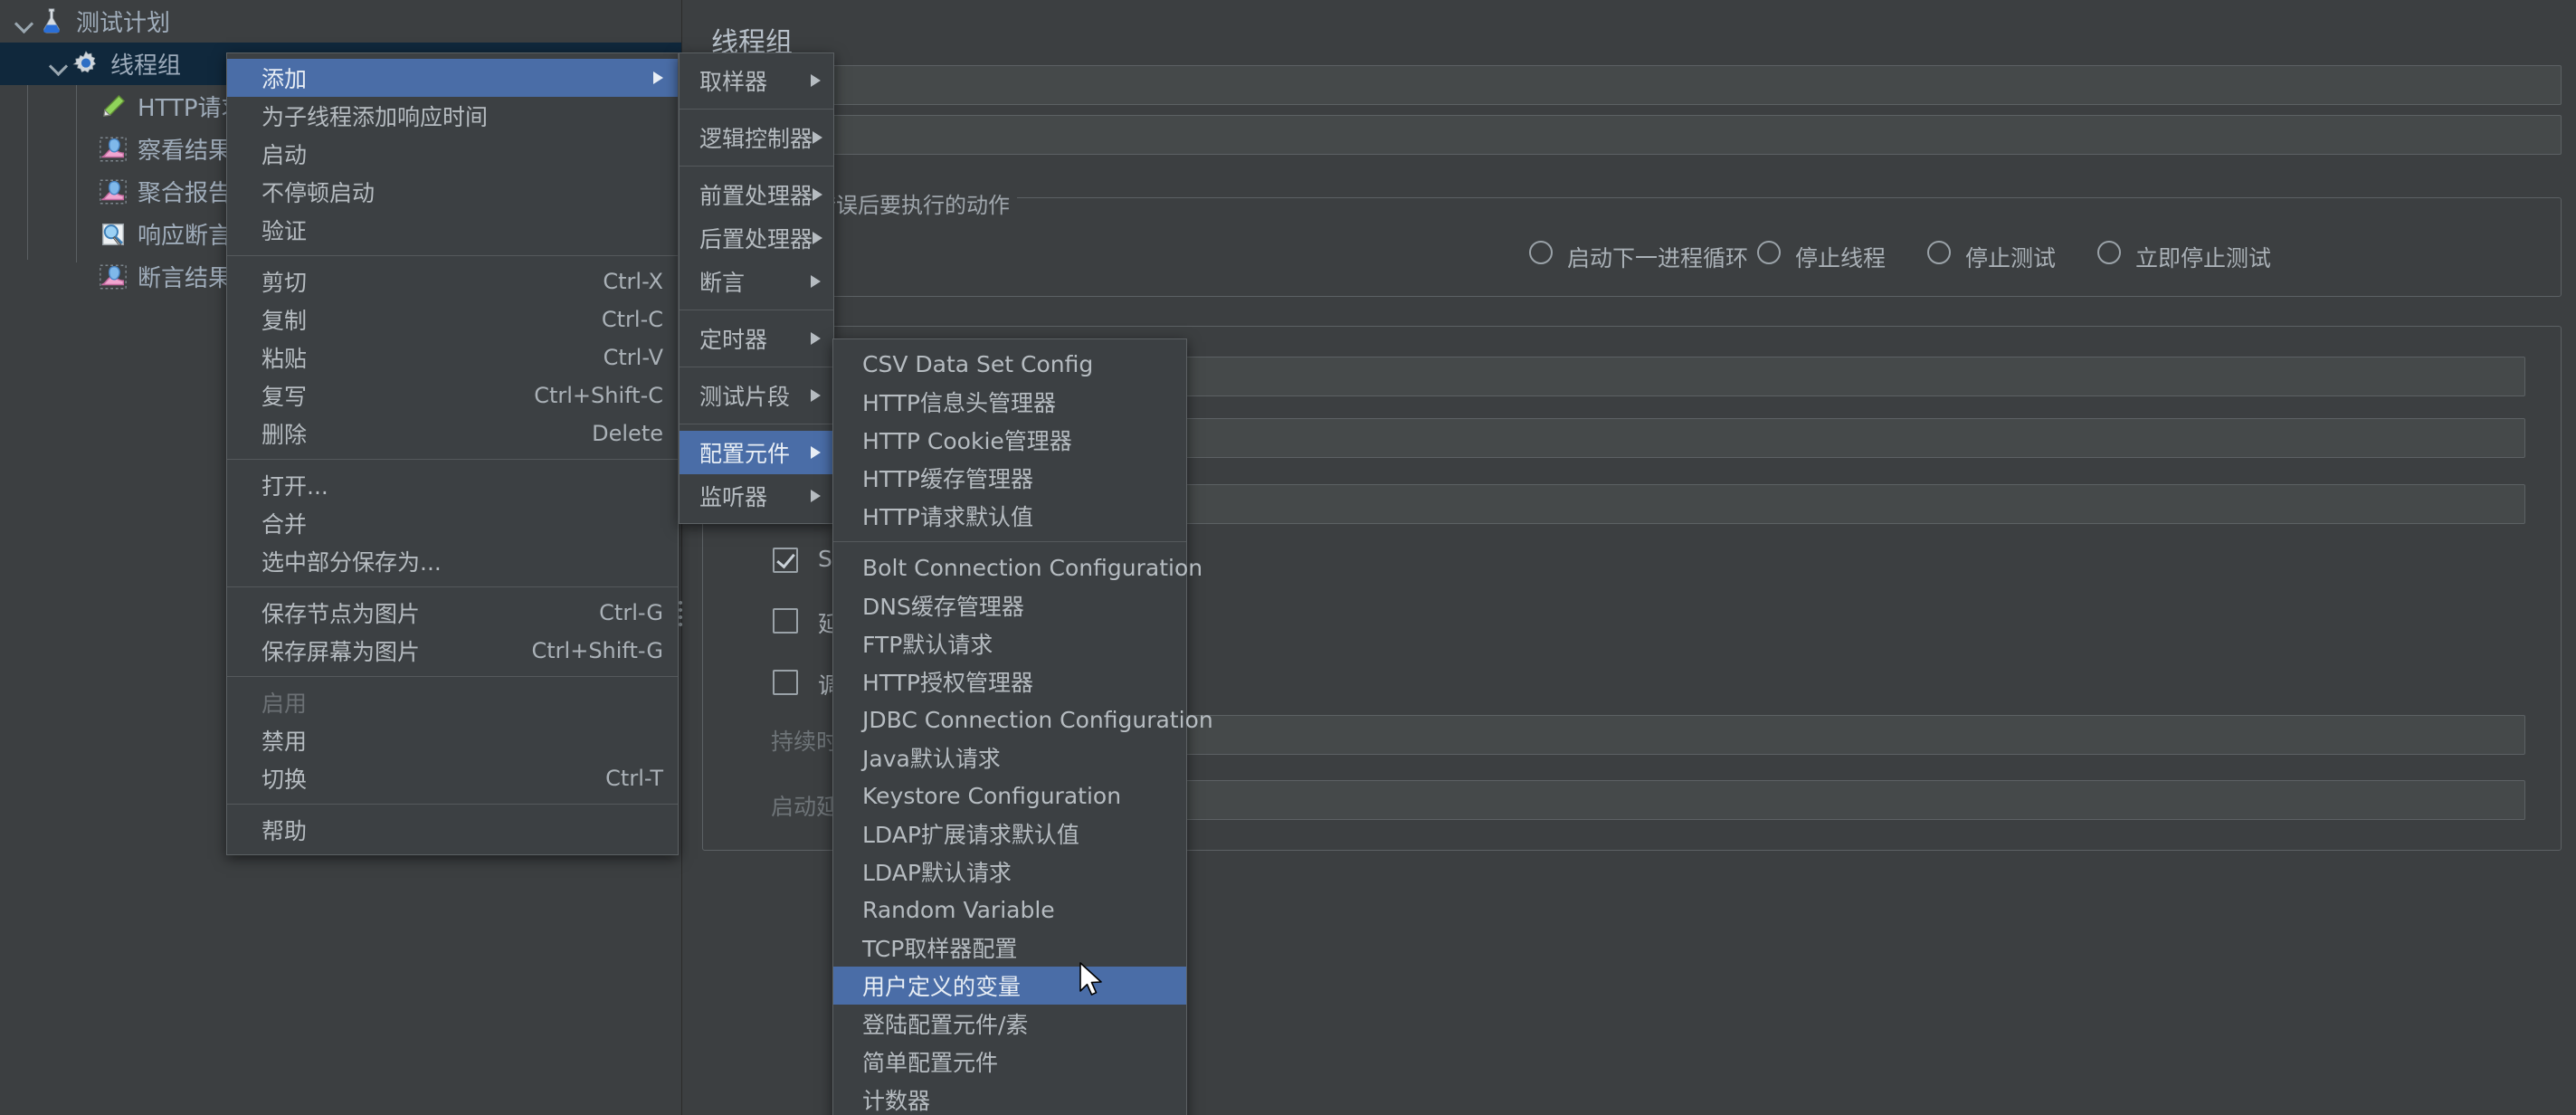 The width and height of the screenshot is (2576, 1115). I want to click on menu-item: Java默认请求, so click(1009, 758).